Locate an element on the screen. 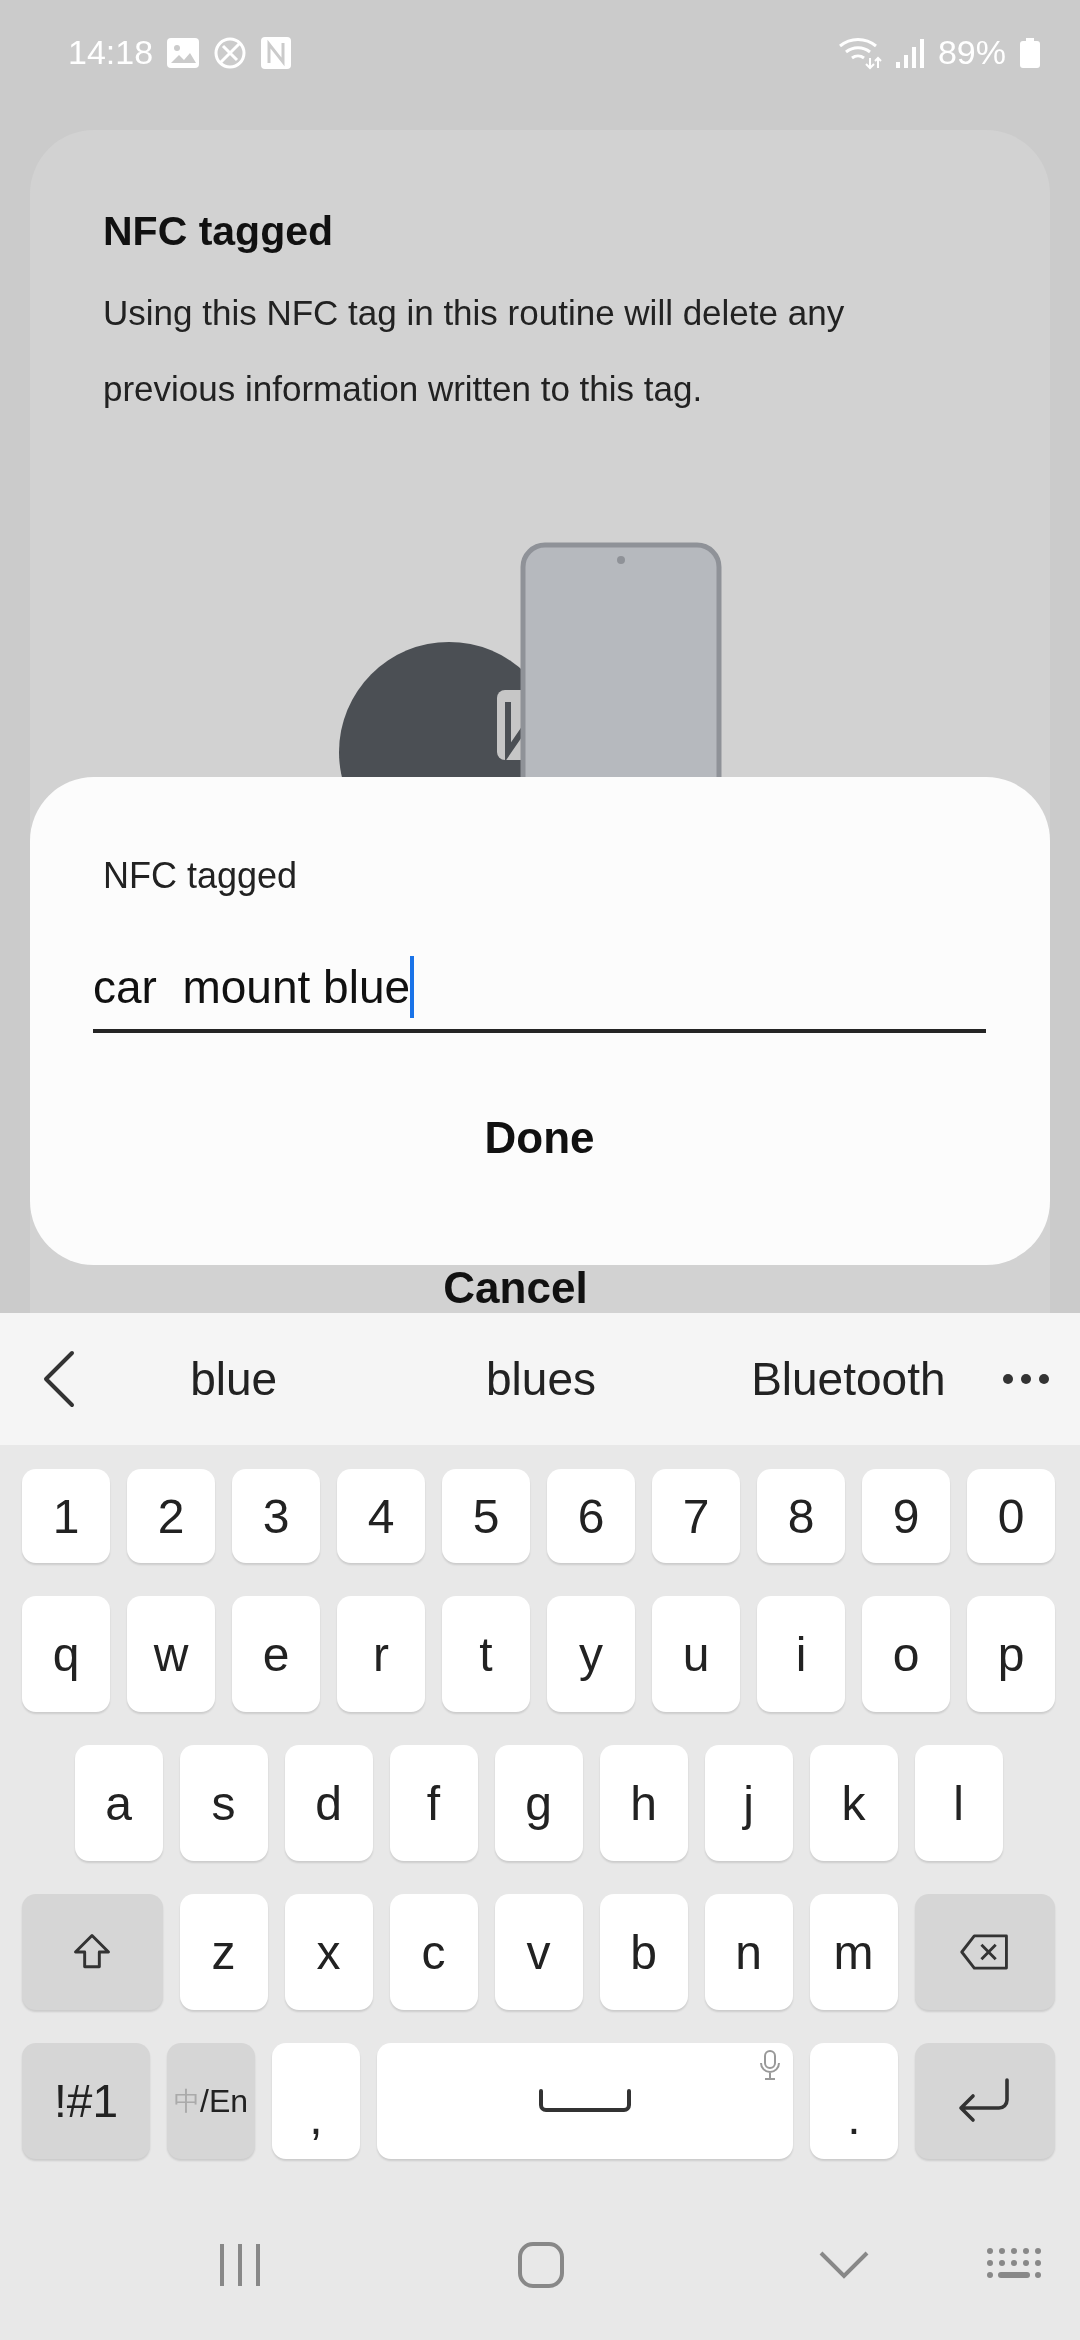 This screenshot has height=2340, width=1080. keyboard-key: c is located at coordinates (433, 1952).